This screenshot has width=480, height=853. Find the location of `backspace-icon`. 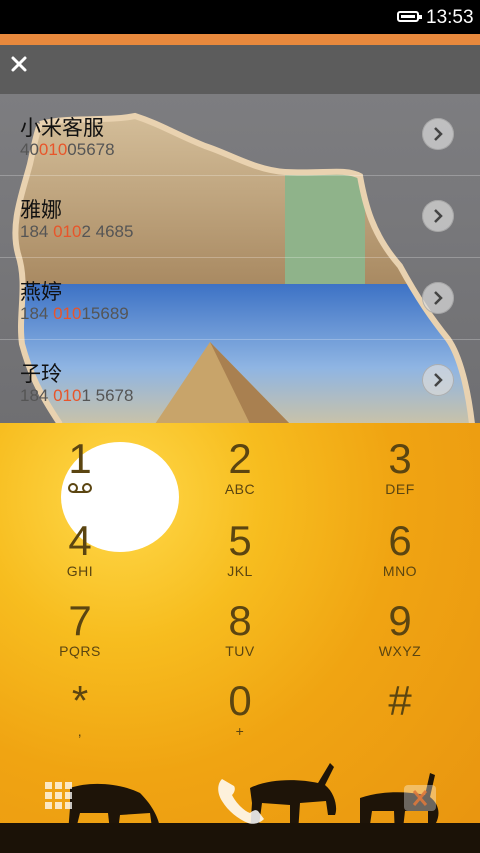

backspace-icon is located at coordinates (420, 798).